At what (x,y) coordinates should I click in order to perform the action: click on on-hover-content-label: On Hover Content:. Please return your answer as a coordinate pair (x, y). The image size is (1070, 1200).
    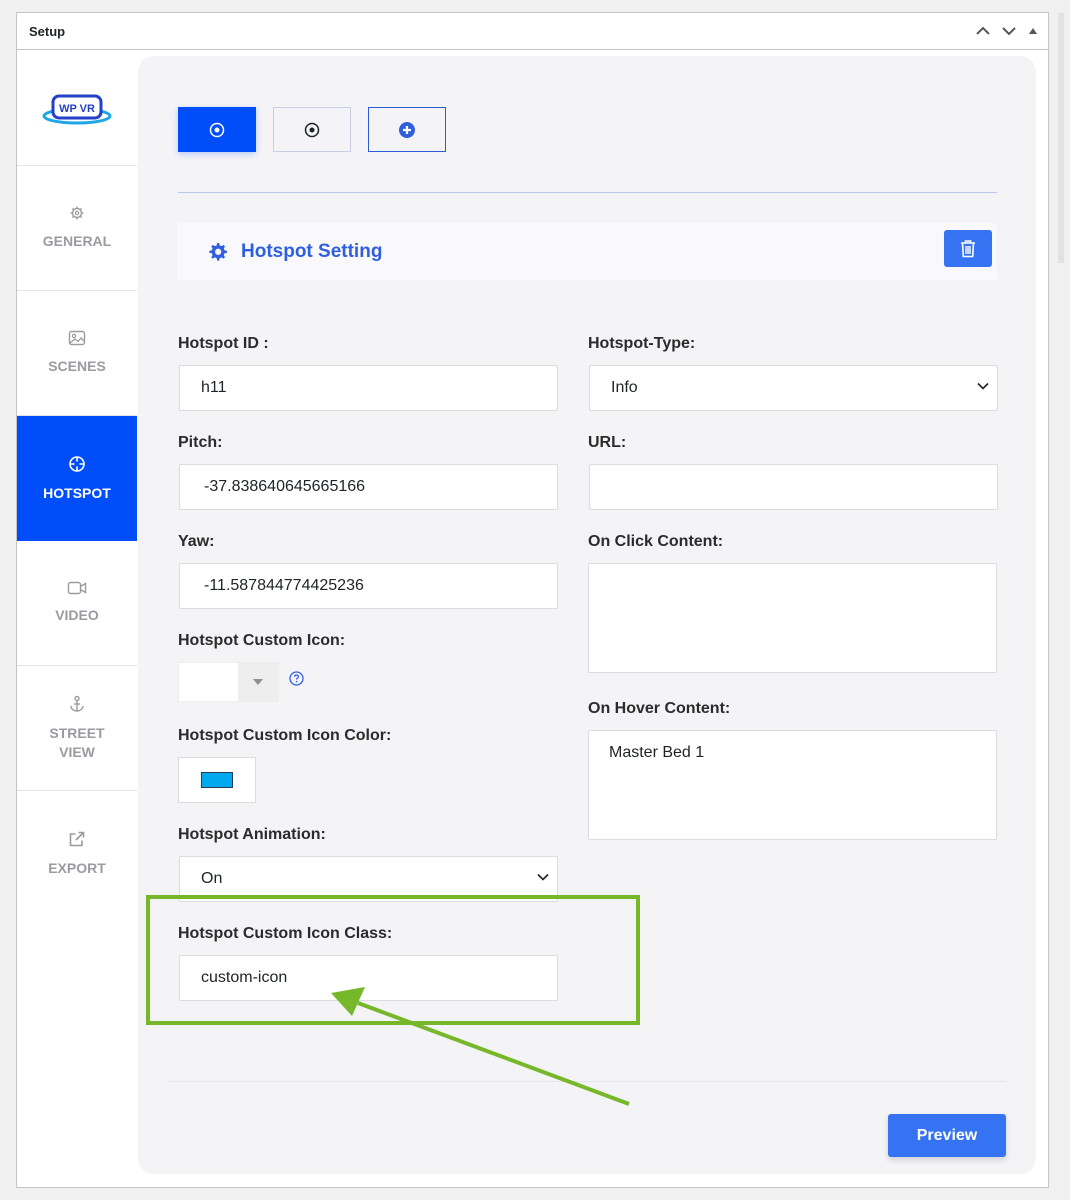
    Looking at the image, I should click on (659, 708).